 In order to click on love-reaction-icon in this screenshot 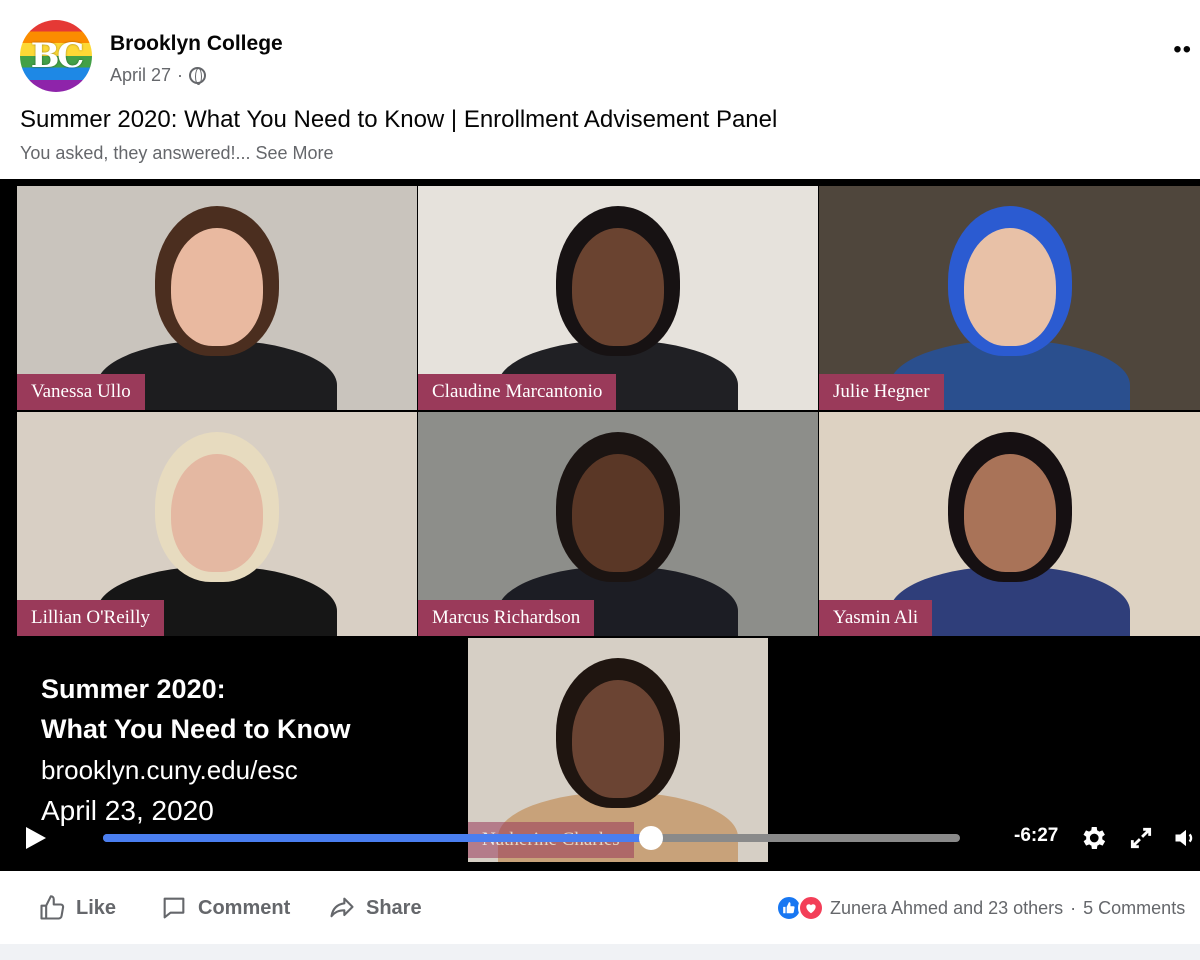, I will do `click(811, 908)`.